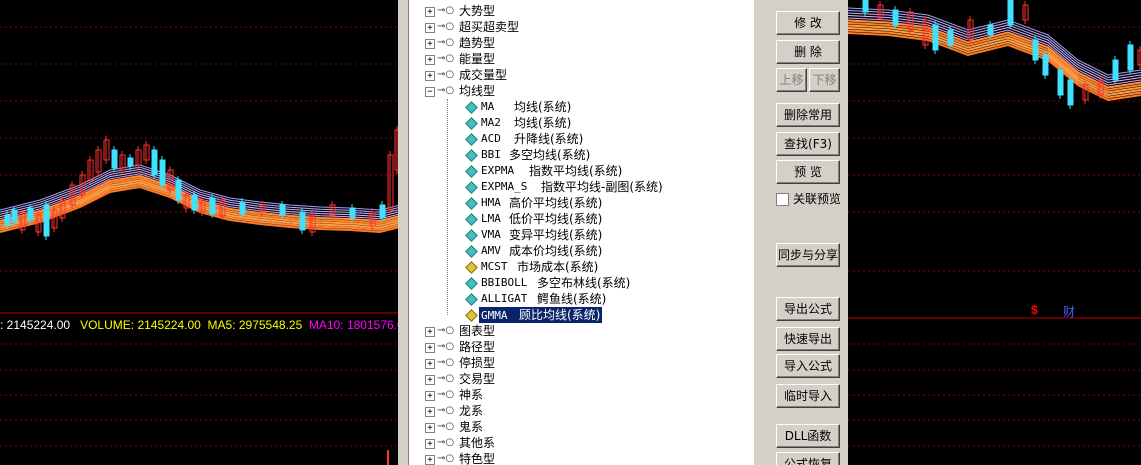 The width and height of the screenshot is (1141, 465). Describe the element at coordinates (824, 80) in the screenshot. I see `move-down-button: 下移` at that location.